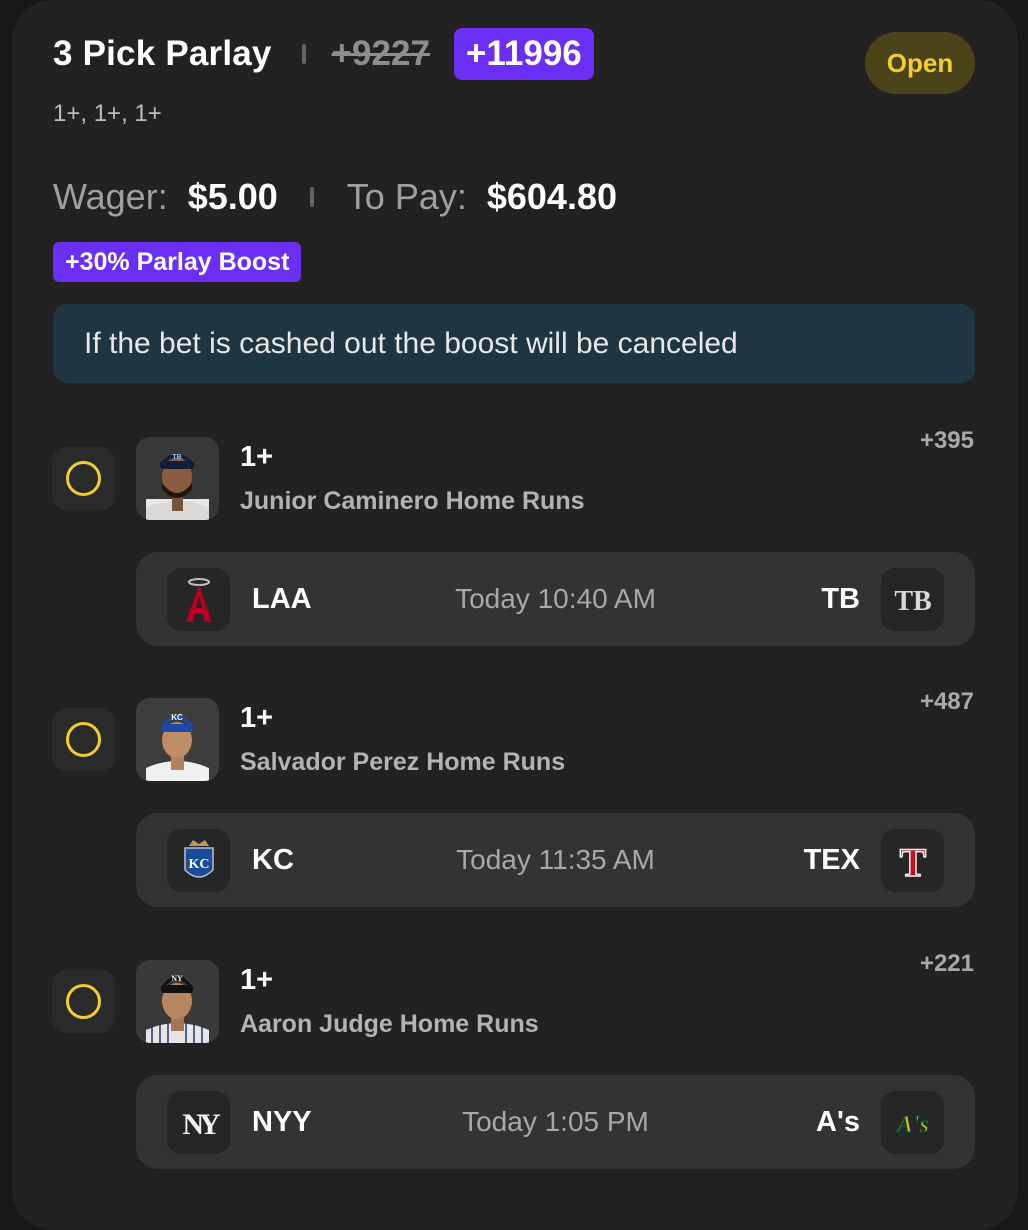 The width and height of the screenshot is (1028, 1230). I want to click on home-team: TB, so click(840, 599).